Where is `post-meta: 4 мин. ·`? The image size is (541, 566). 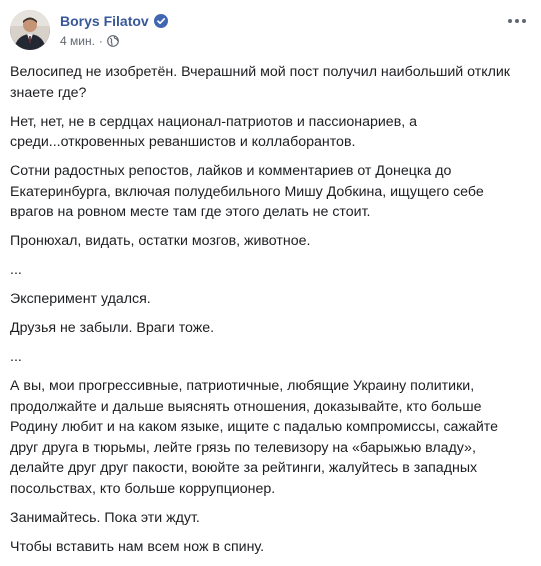
post-meta: 4 мин. · is located at coordinates (89, 41).